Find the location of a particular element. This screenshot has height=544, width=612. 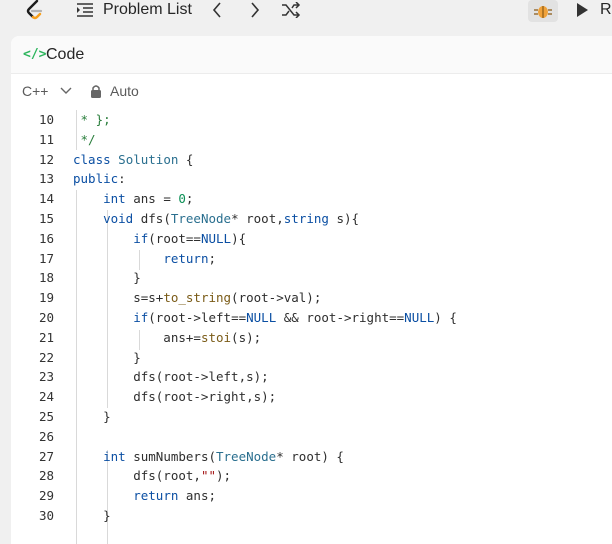

run-button is located at coordinates (582, 10).